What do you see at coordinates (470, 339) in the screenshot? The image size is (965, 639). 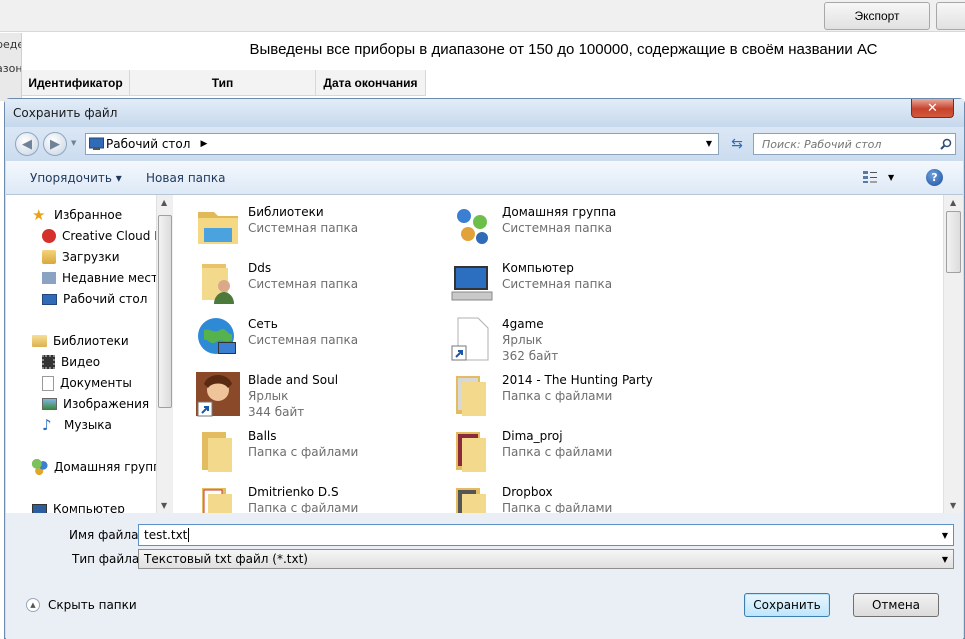 I see `shortcut-icon` at bounding box center [470, 339].